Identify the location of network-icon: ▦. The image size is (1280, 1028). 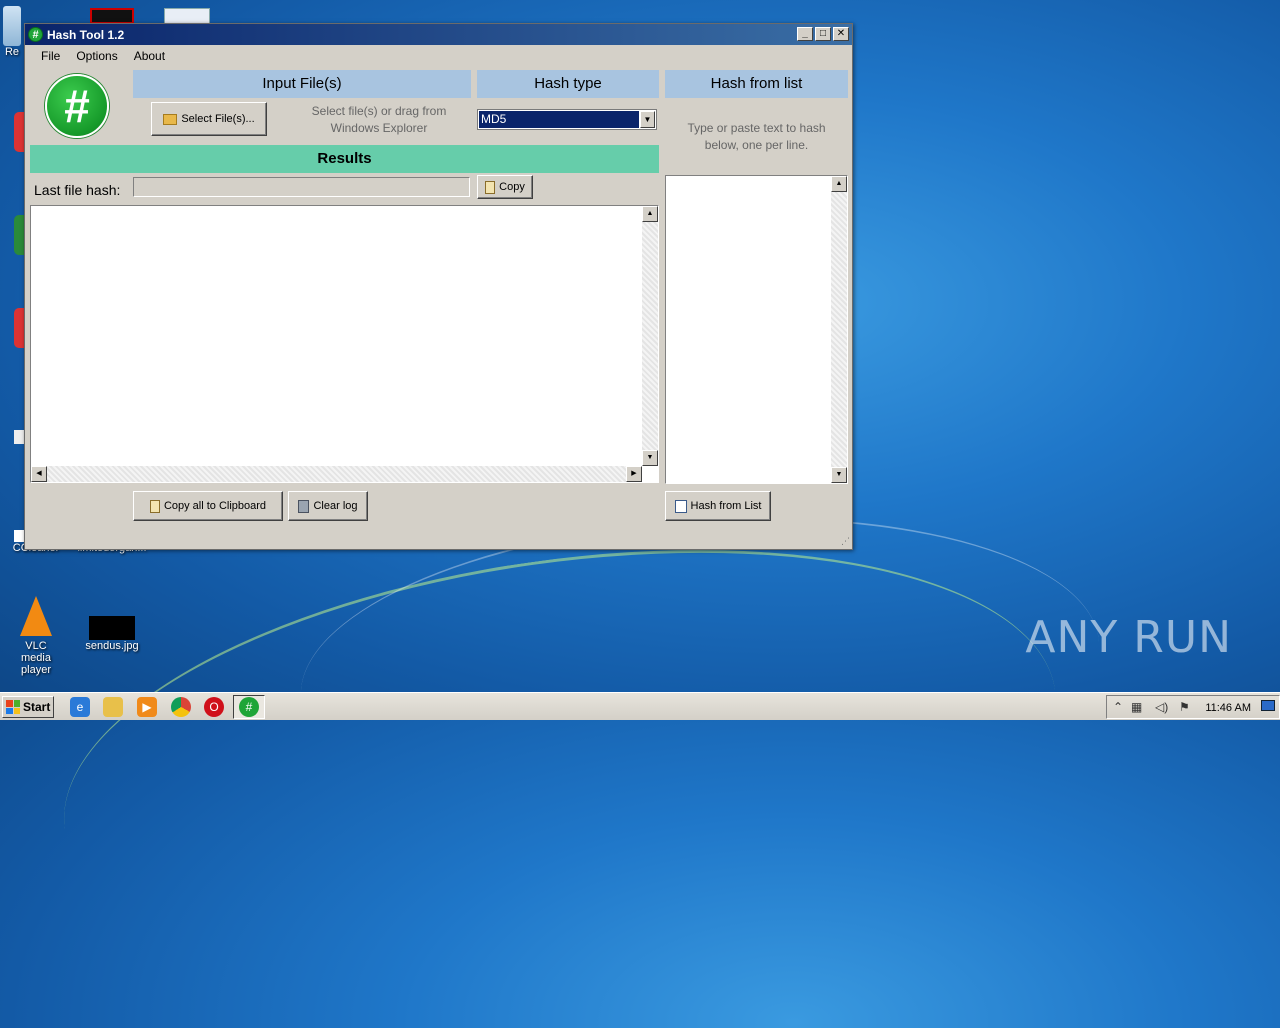
(1136, 707).